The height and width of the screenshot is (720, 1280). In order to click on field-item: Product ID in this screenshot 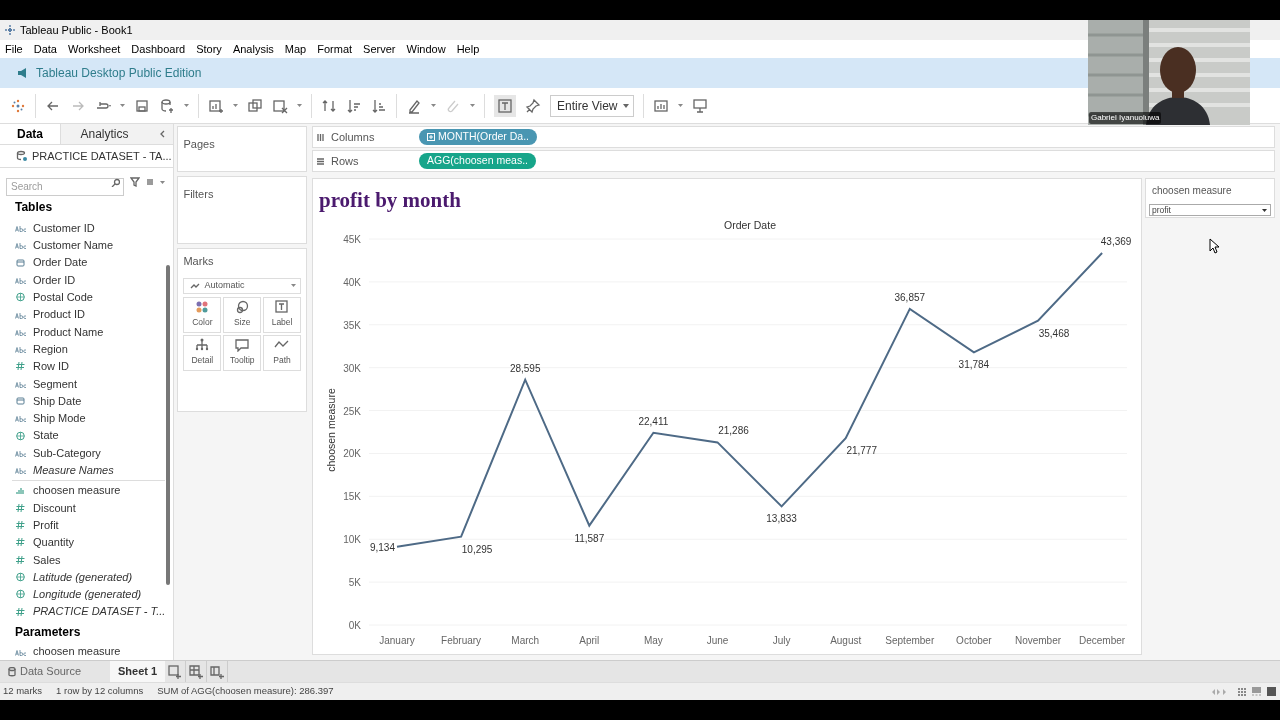, I will do `click(59, 314)`.